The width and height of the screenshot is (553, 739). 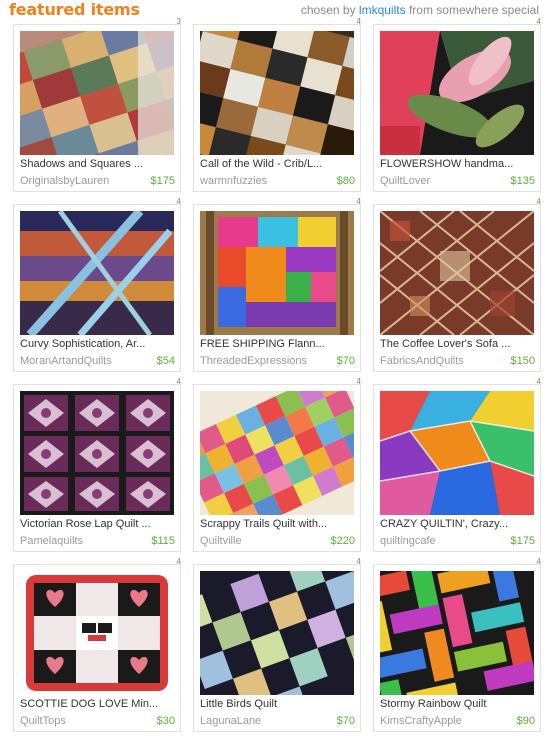 I want to click on shop-name: warmnfuzzies, so click(x=233, y=181).